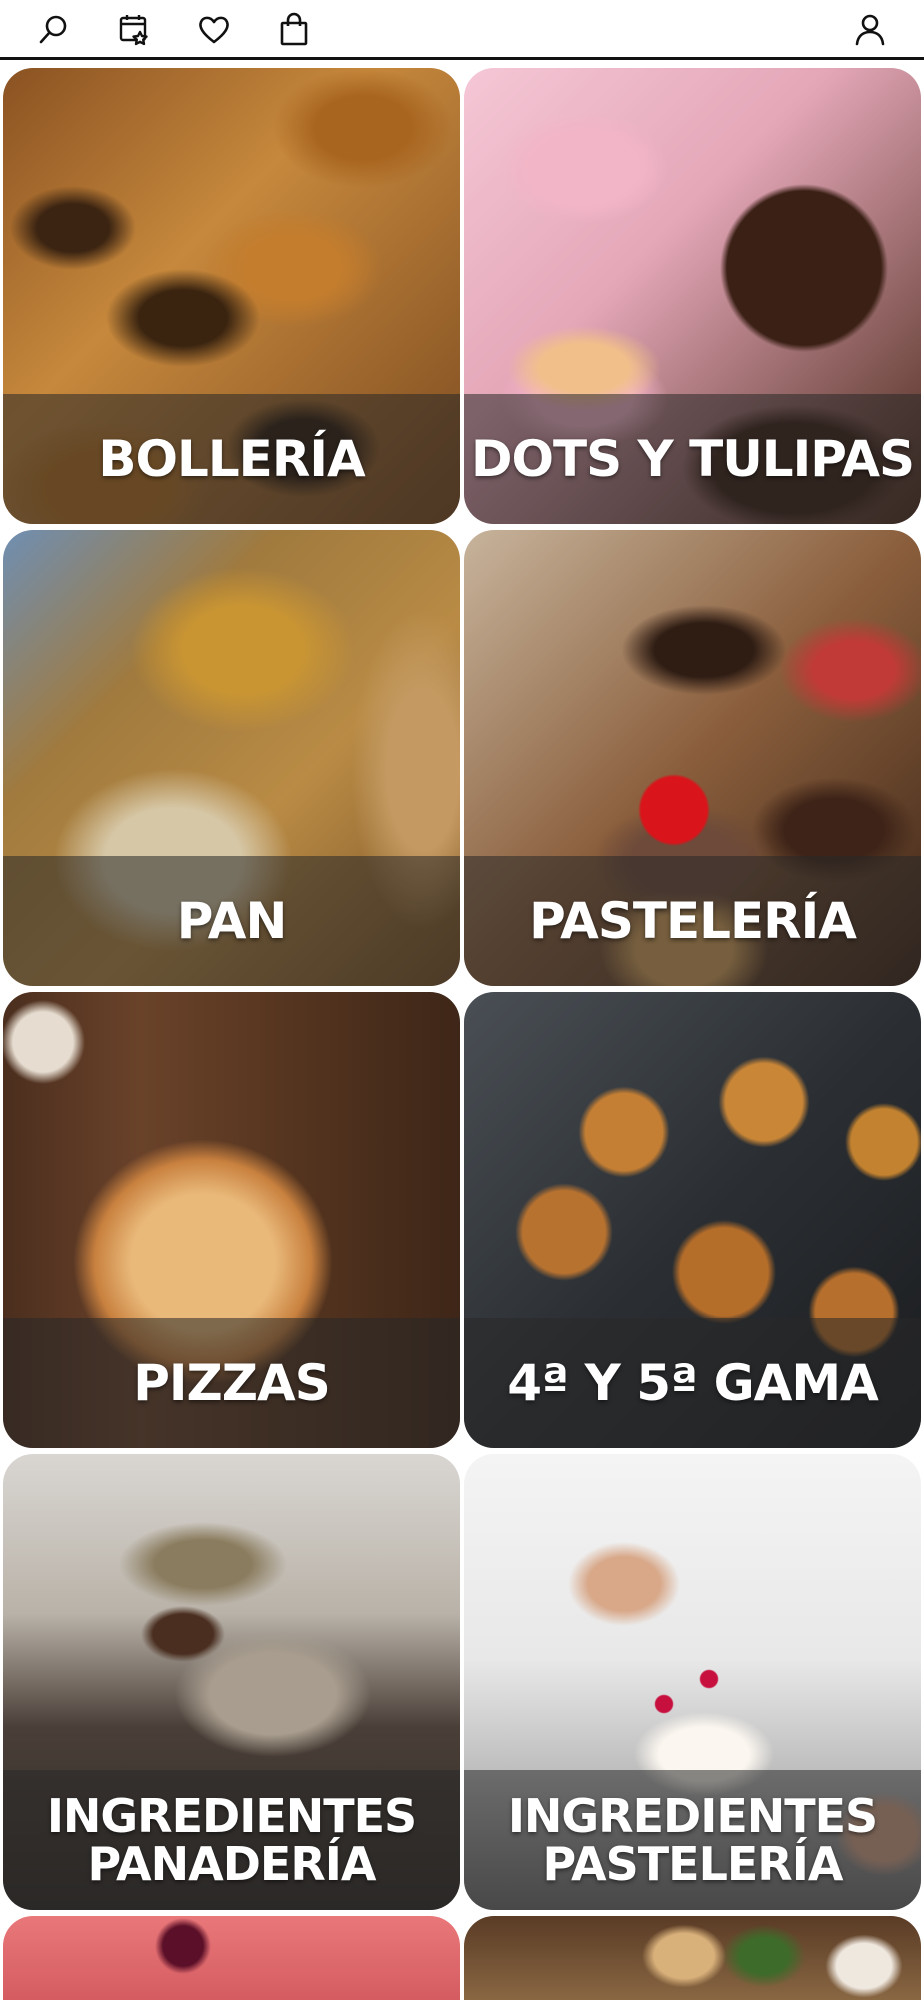 The height and width of the screenshot is (2000, 924). I want to click on category-label: PAN, so click(231, 921).